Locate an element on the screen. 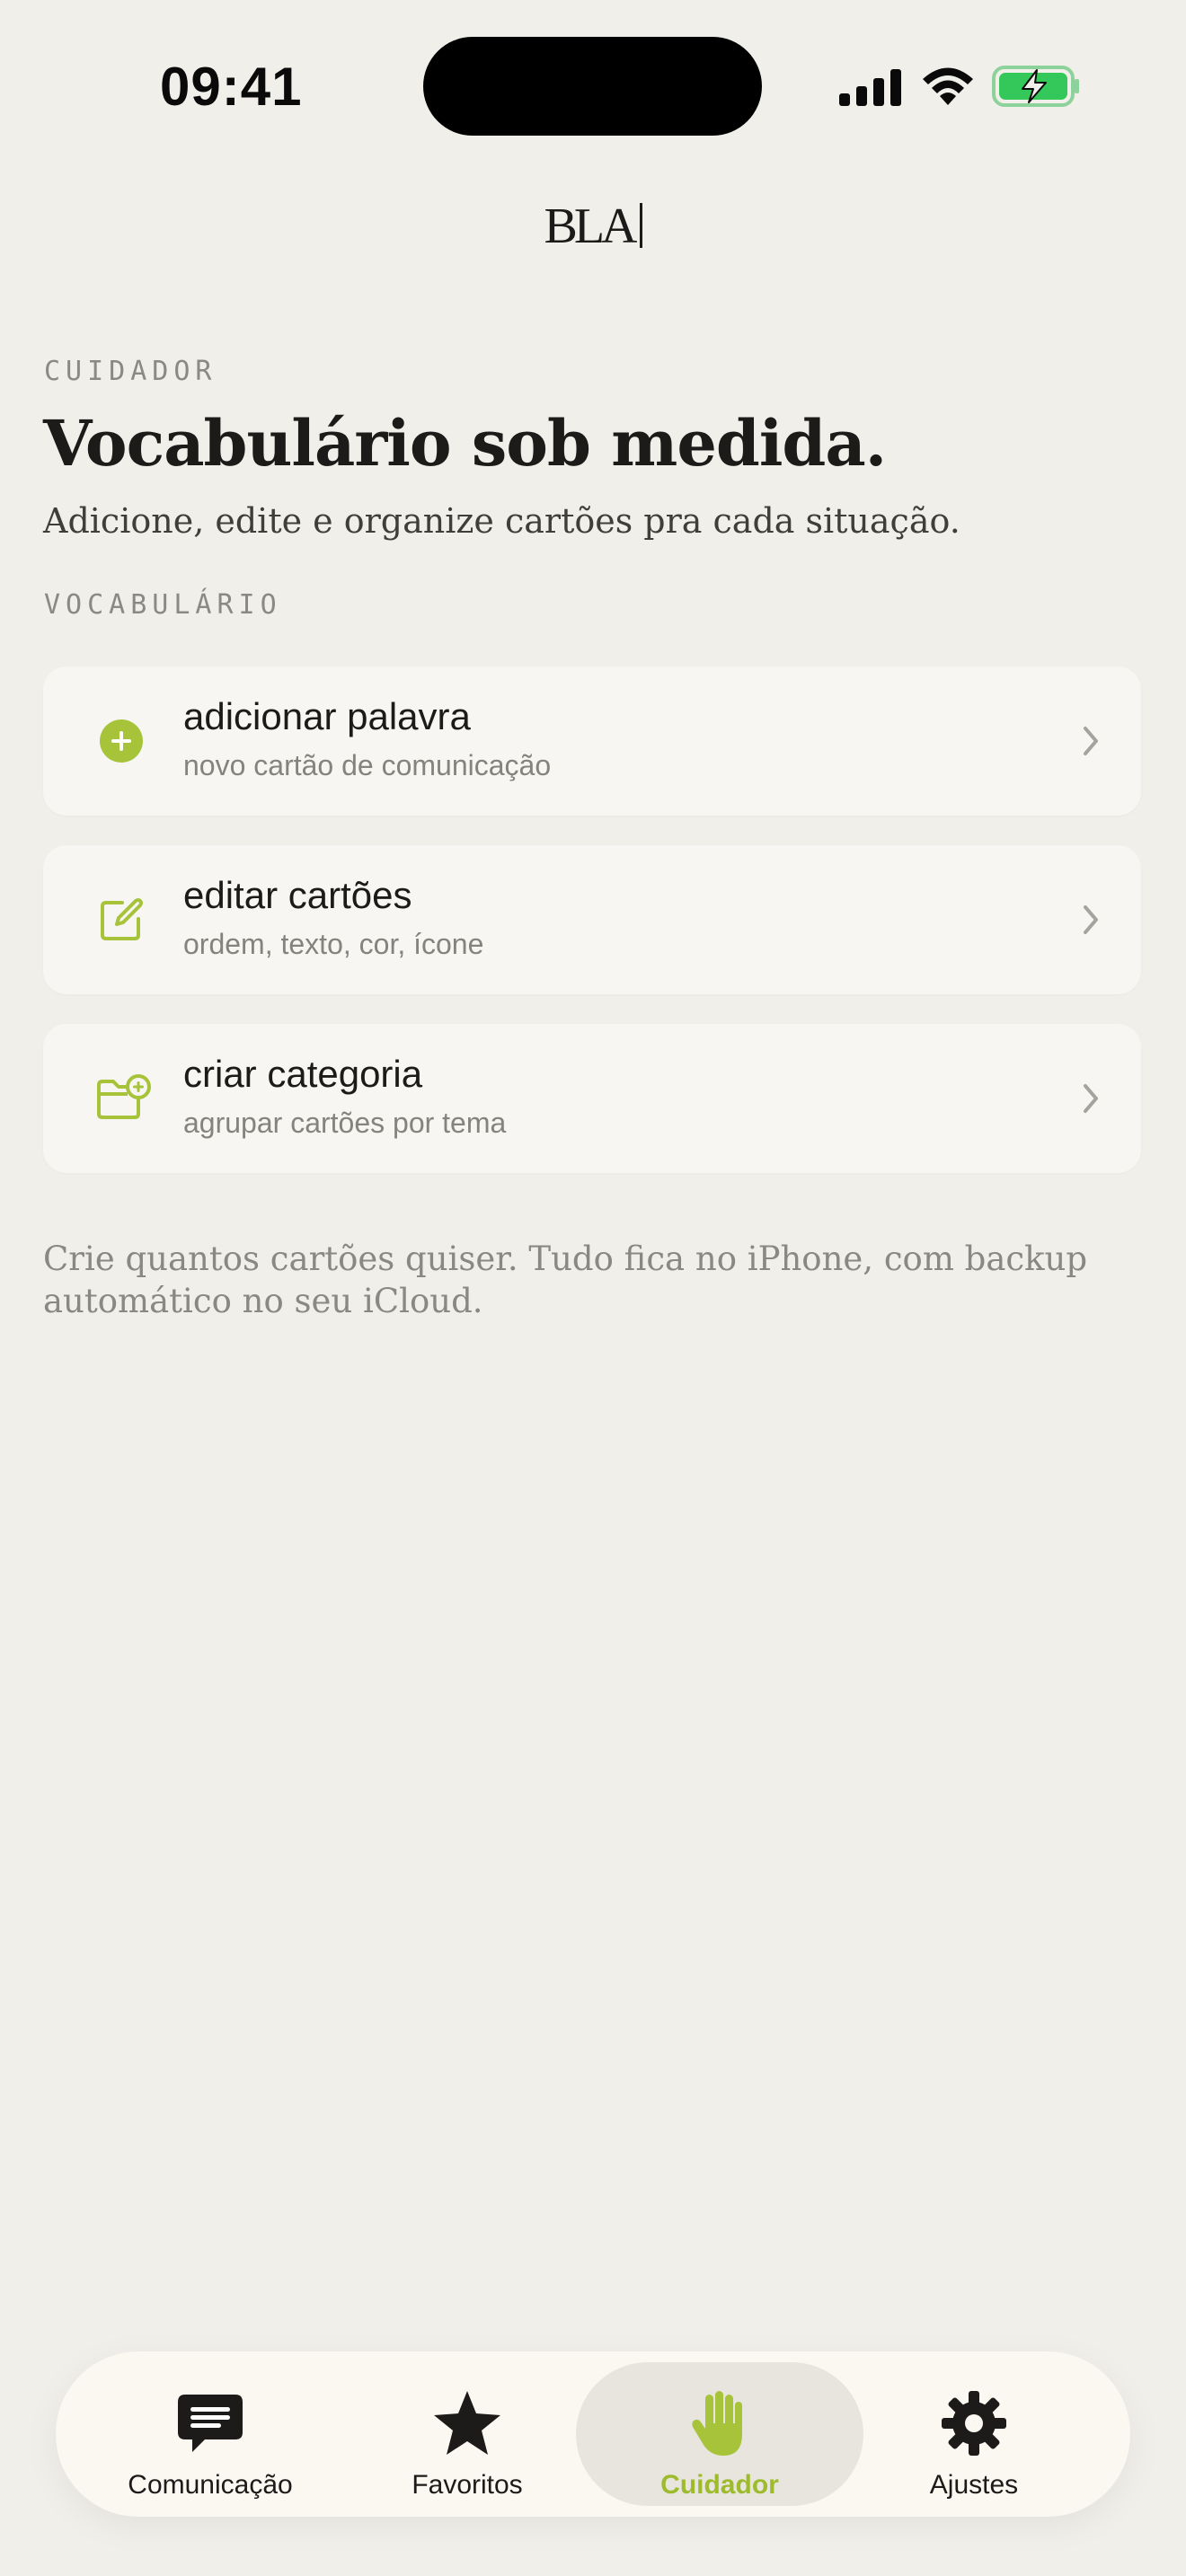 This screenshot has width=1186, height=2576. tab-label: Ajustes is located at coordinates (974, 2485).